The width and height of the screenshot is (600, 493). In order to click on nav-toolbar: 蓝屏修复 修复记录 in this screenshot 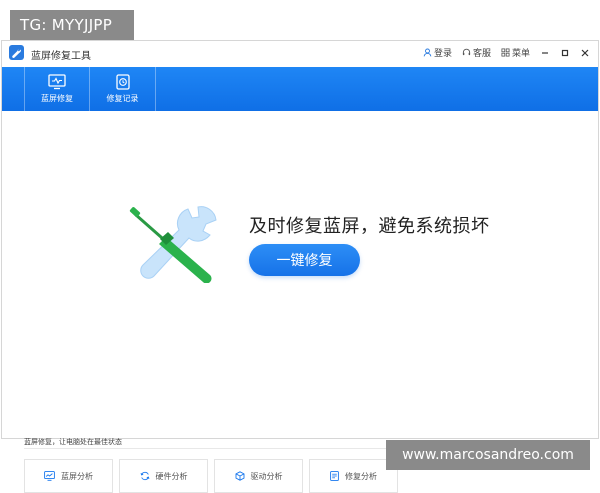, I will do `click(300, 89)`.